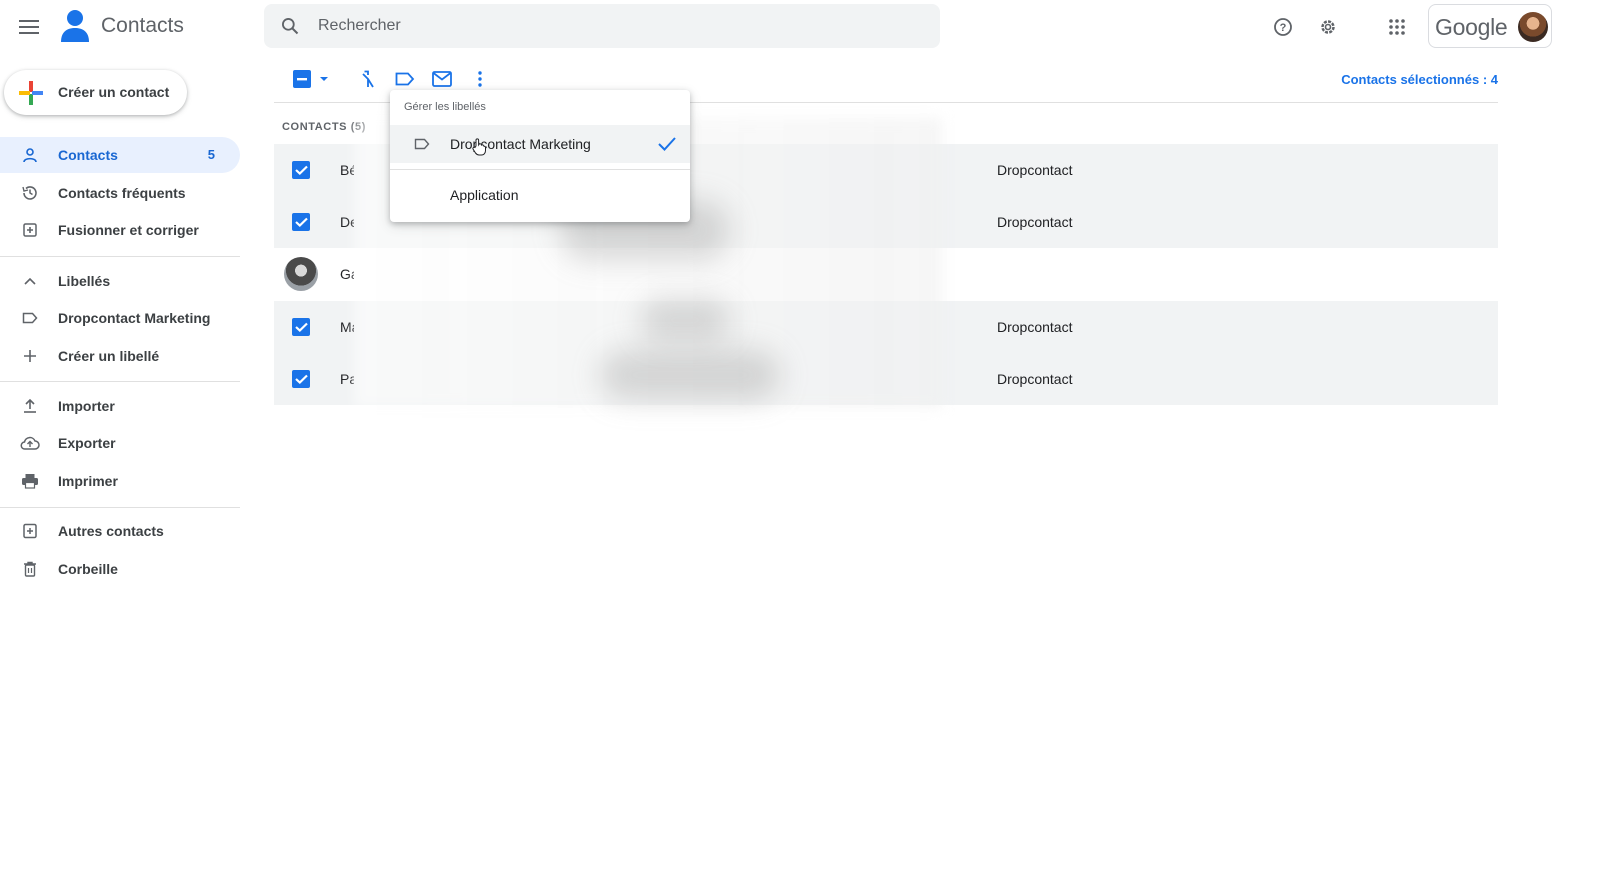 Image resolution: width=1600 pixels, height=888 pixels. I want to click on manage-labels-icon, so click(405, 79).